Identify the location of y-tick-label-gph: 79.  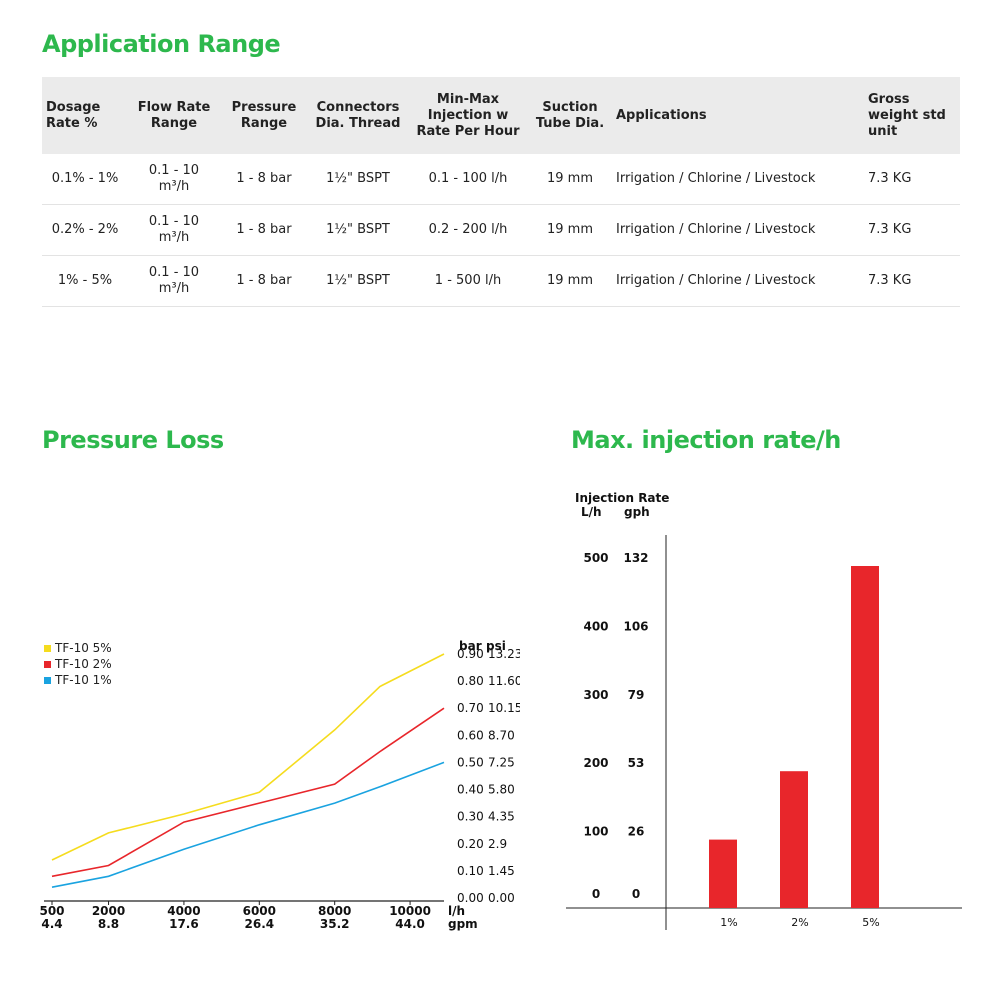
(636, 695).